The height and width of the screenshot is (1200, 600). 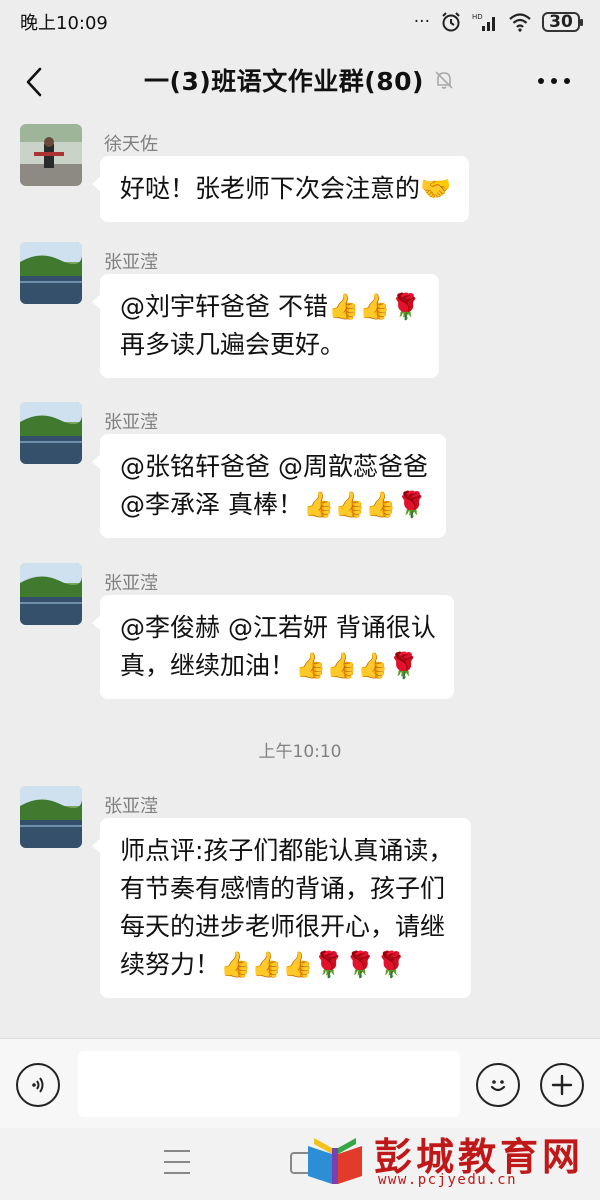 I want to click on status-icons: ··· HD 30, so click(x=498, y=22).